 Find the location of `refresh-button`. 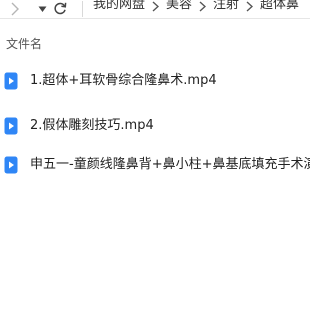

refresh-button is located at coordinates (60, 9).